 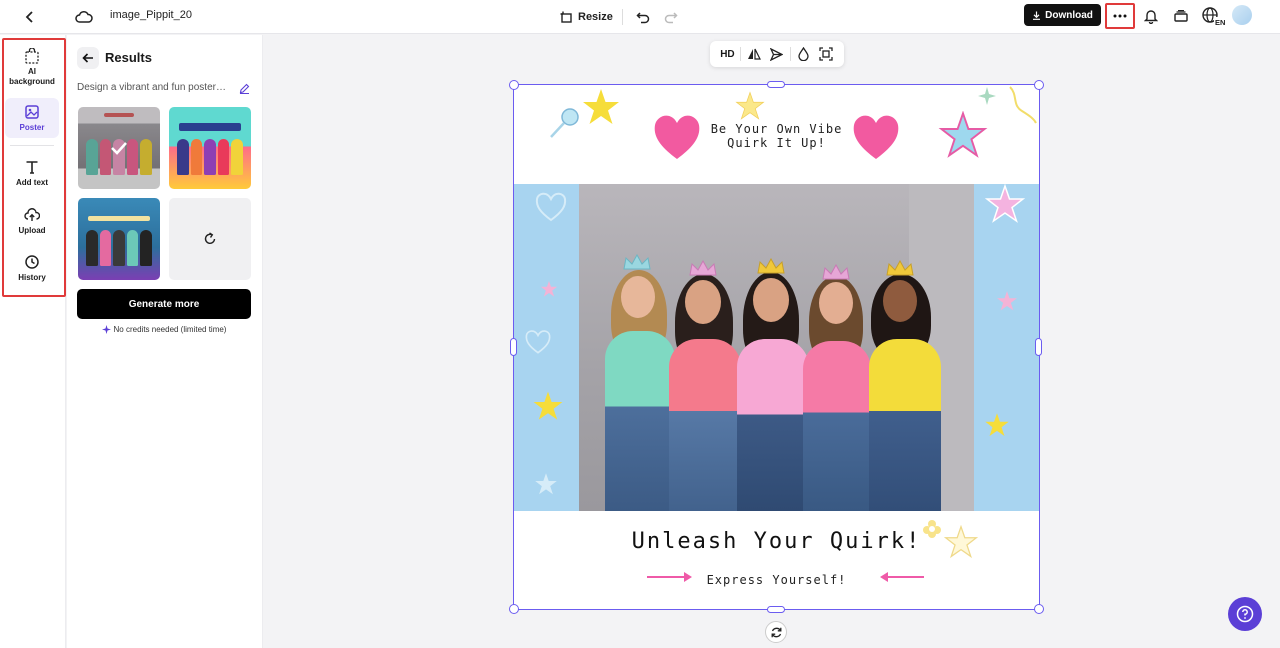 What do you see at coordinates (513, 347) in the screenshot?
I see `resize-handle-left` at bounding box center [513, 347].